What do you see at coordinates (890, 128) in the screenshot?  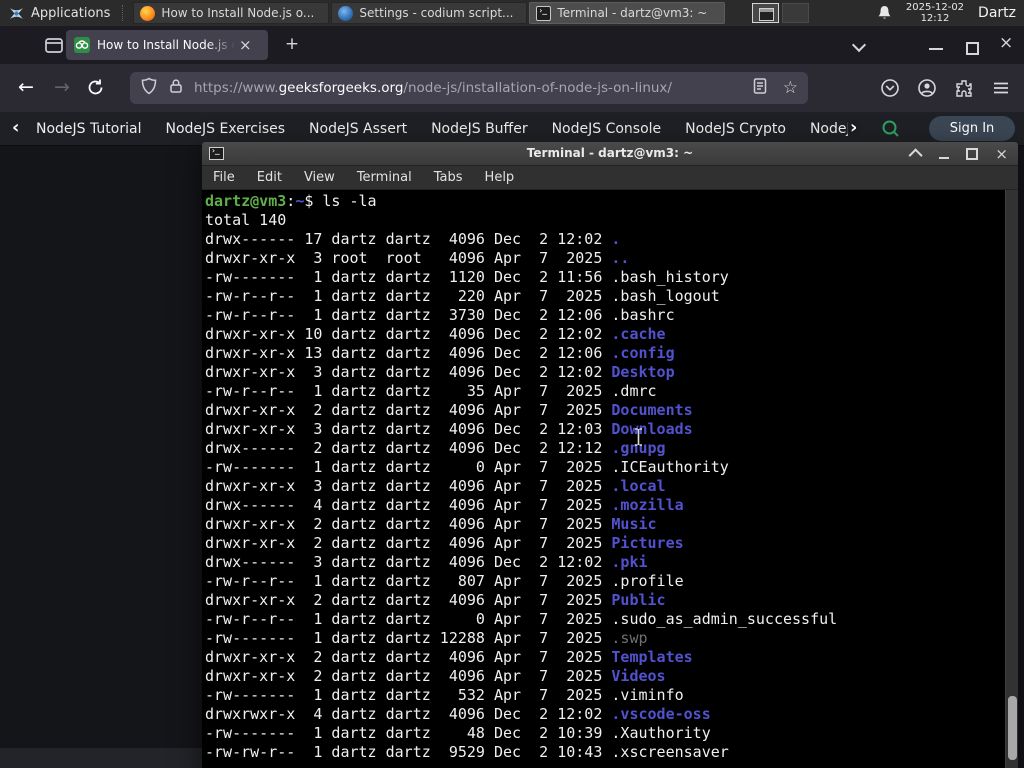 I see `site-search-icon` at bounding box center [890, 128].